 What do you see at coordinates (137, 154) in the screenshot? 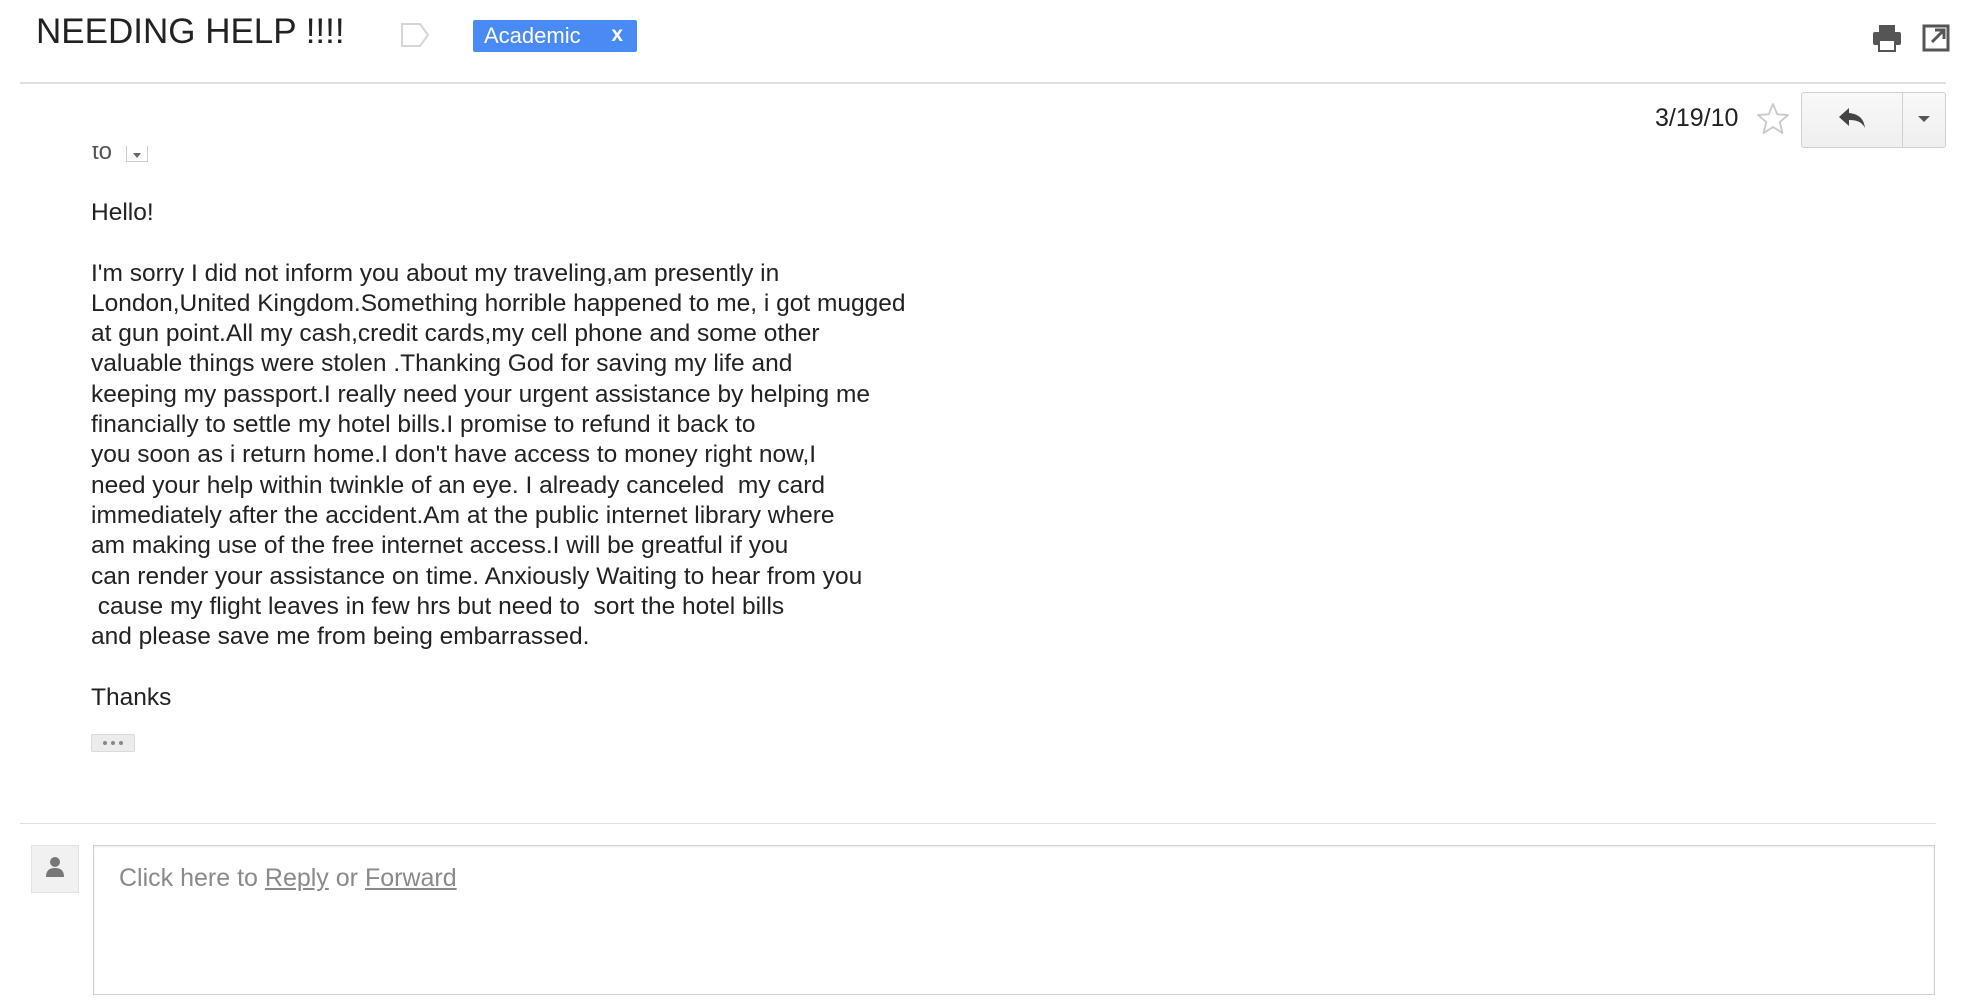
I see `to-dropdown-icon` at bounding box center [137, 154].